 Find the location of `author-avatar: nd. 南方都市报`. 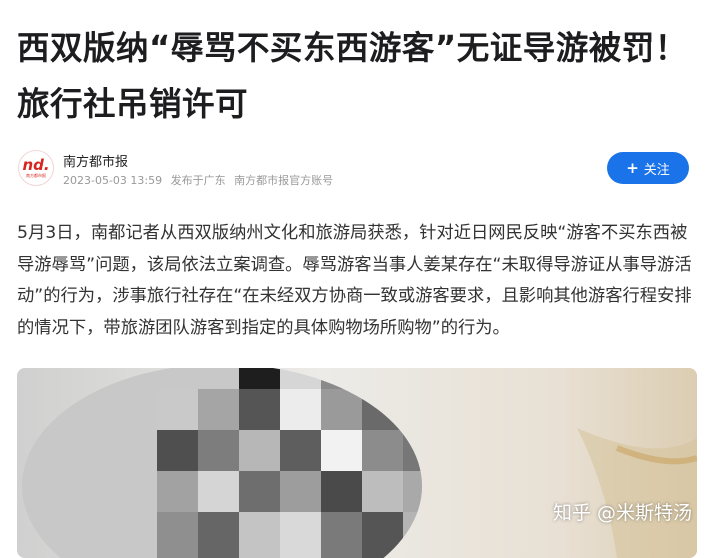

author-avatar: nd. 南方都市报 is located at coordinates (36, 168).